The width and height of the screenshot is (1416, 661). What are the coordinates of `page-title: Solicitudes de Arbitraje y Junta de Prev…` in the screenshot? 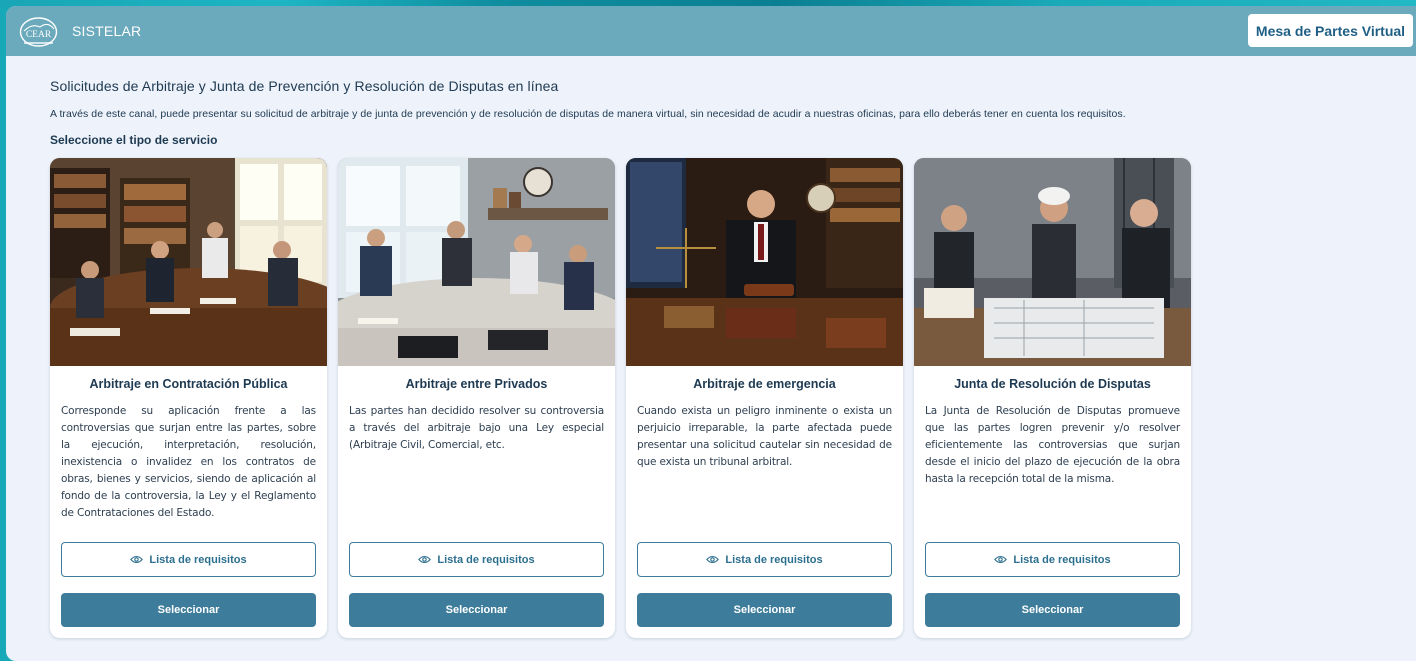 It's located at (304, 86).